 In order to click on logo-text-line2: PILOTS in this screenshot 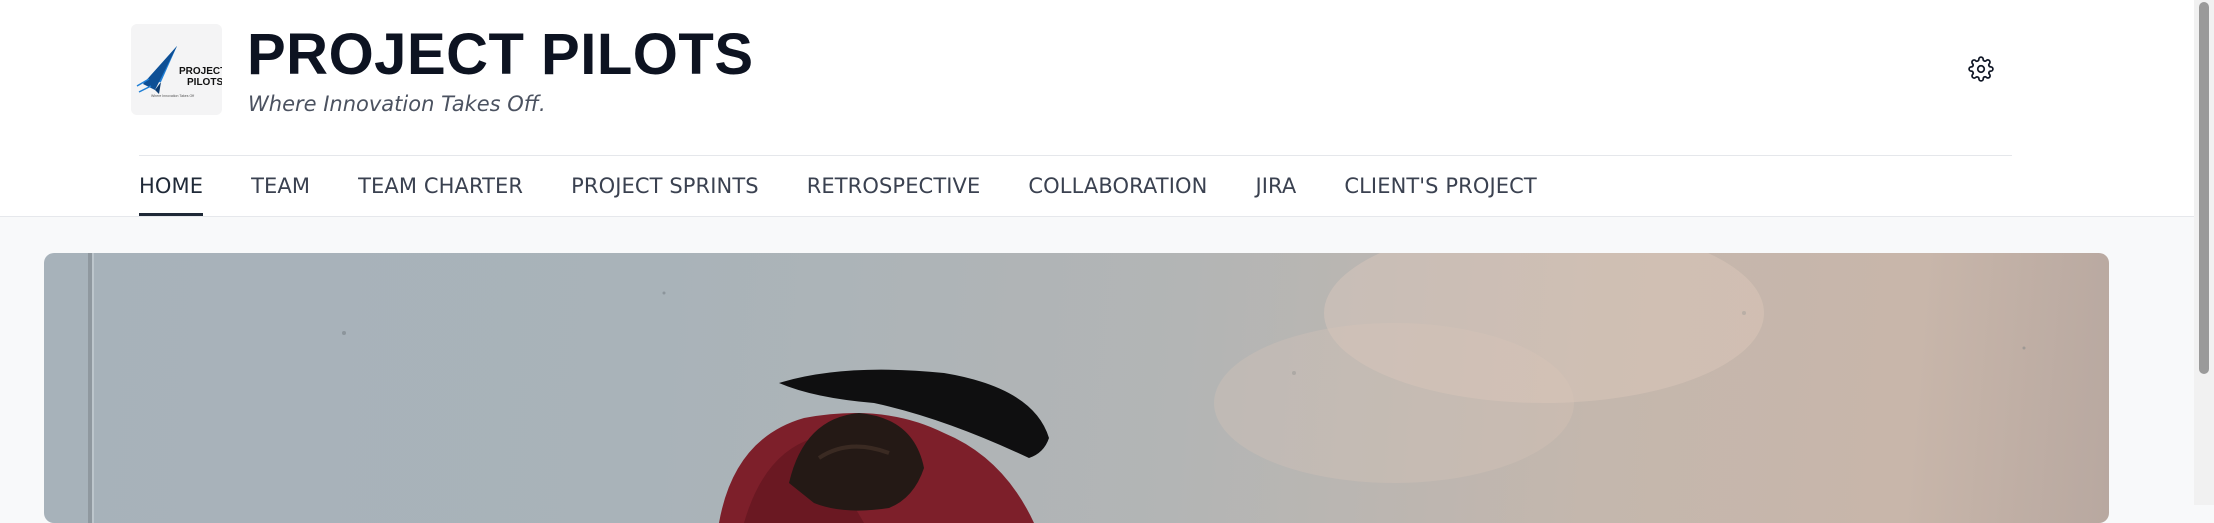, I will do `click(204, 82)`.